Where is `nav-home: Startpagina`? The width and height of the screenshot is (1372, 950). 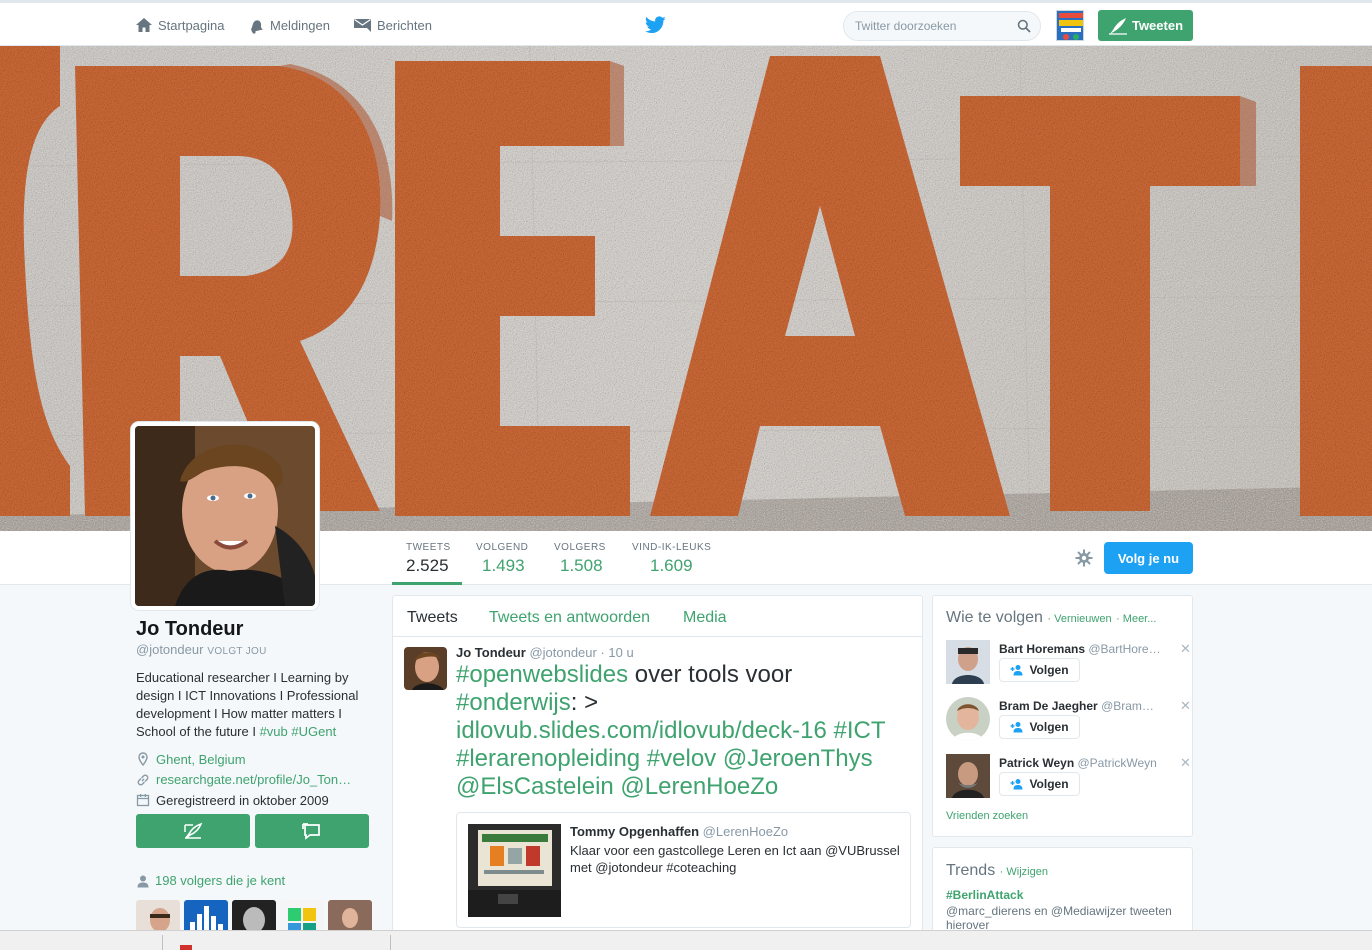
nav-home: Startpagina is located at coordinates (180, 25).